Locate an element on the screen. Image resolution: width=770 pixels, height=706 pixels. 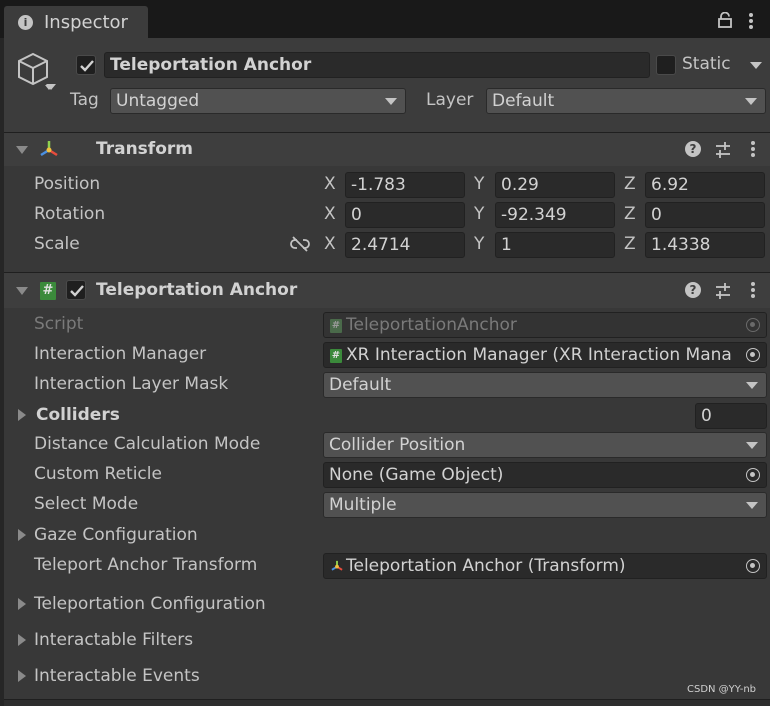
layer-value: Default is located at coordinates (523, 101).